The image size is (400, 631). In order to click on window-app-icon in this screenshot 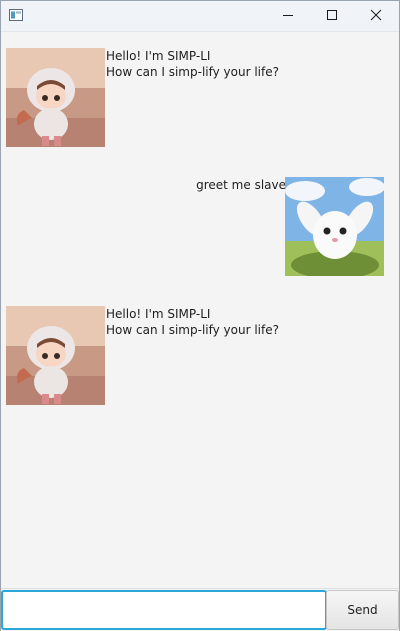, I will do `click(16, 15)`.